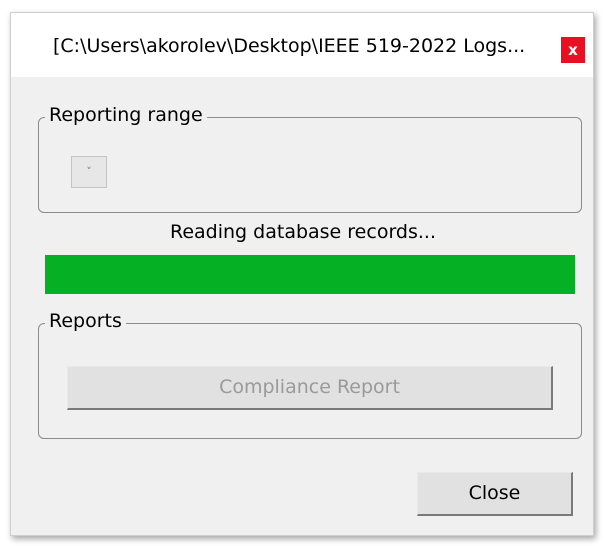  Describe the element at coordinates (85, 321) in the screenshot. I see `reports-legend: Reports` at that location.